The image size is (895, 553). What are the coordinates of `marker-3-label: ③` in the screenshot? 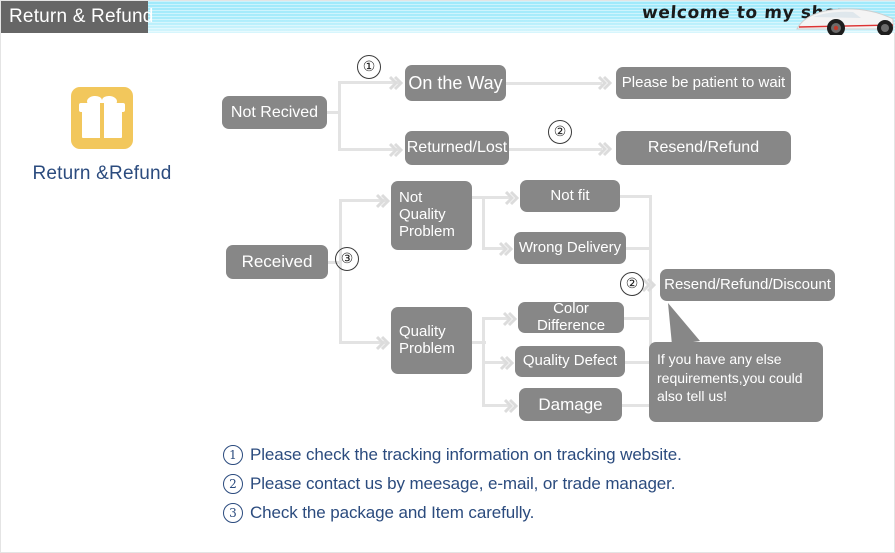 It's located at (347, 259).